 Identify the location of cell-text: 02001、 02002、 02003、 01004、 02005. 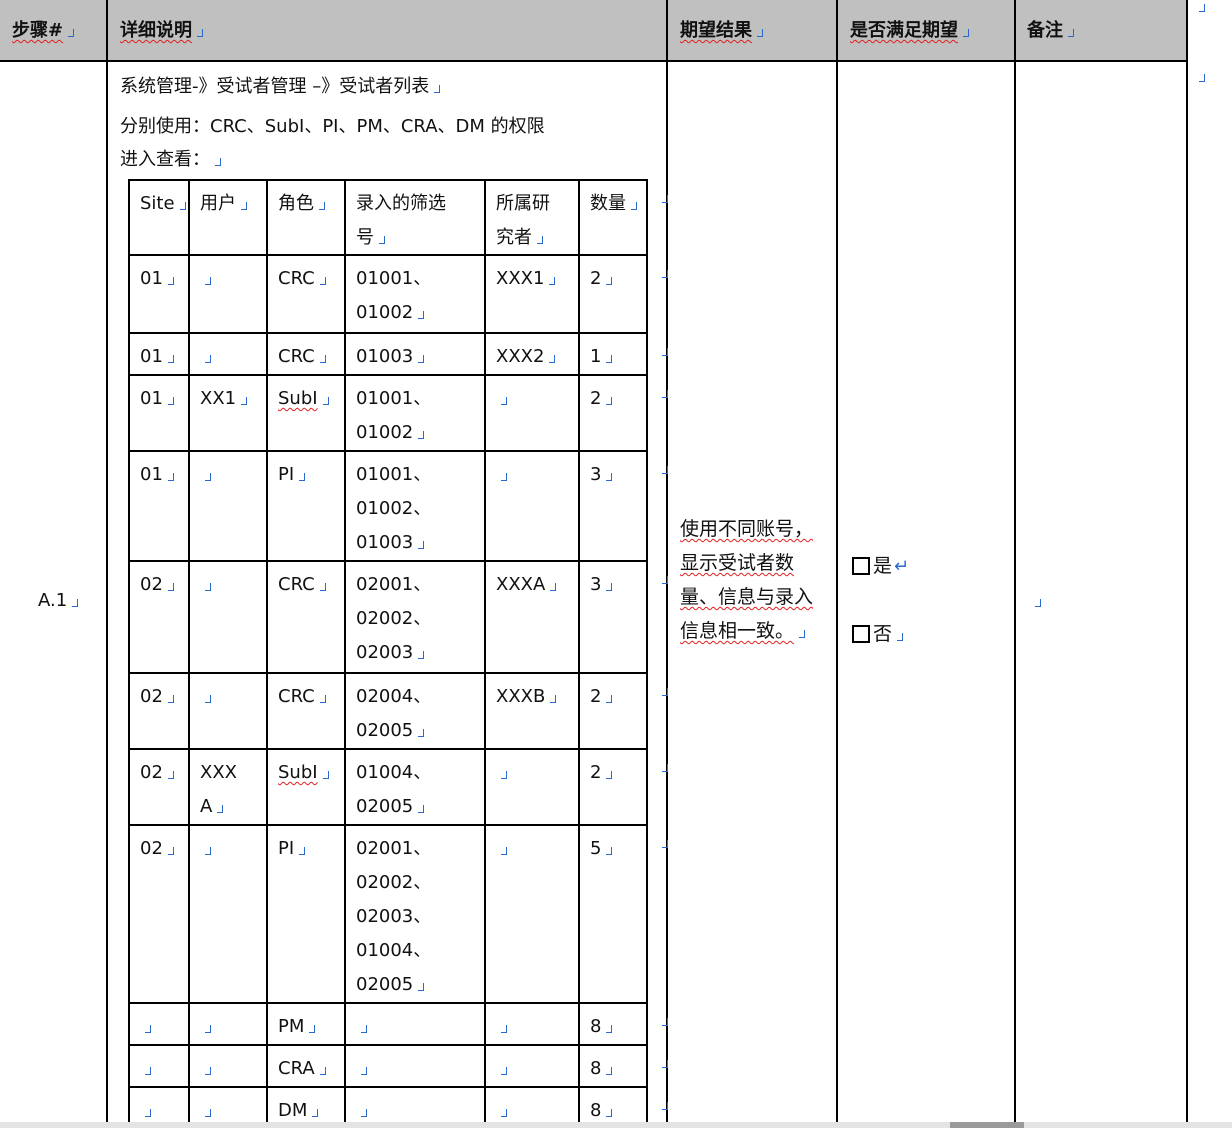
(394, 916).